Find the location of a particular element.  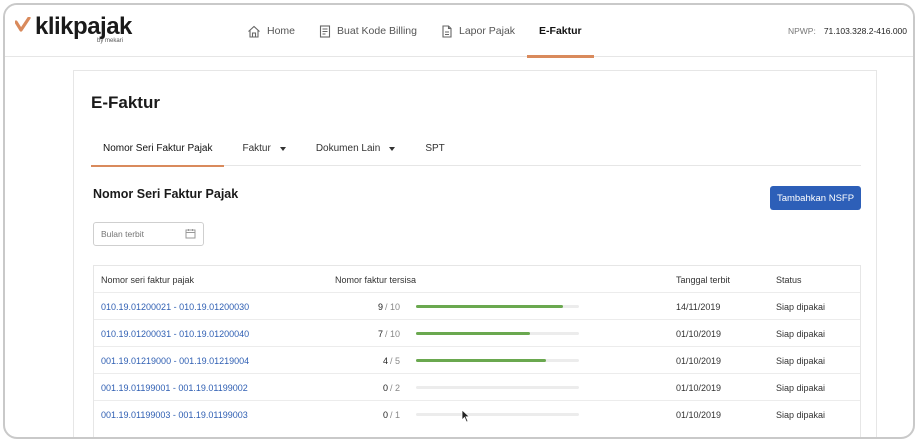

add-nsfp-button: Tambahkan NSFP is located at coordinates (815, 198).